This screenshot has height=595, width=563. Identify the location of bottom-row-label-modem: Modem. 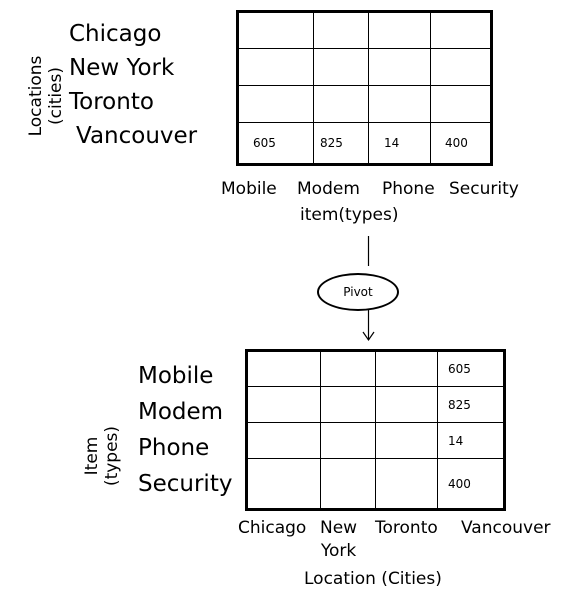
(181, 412).